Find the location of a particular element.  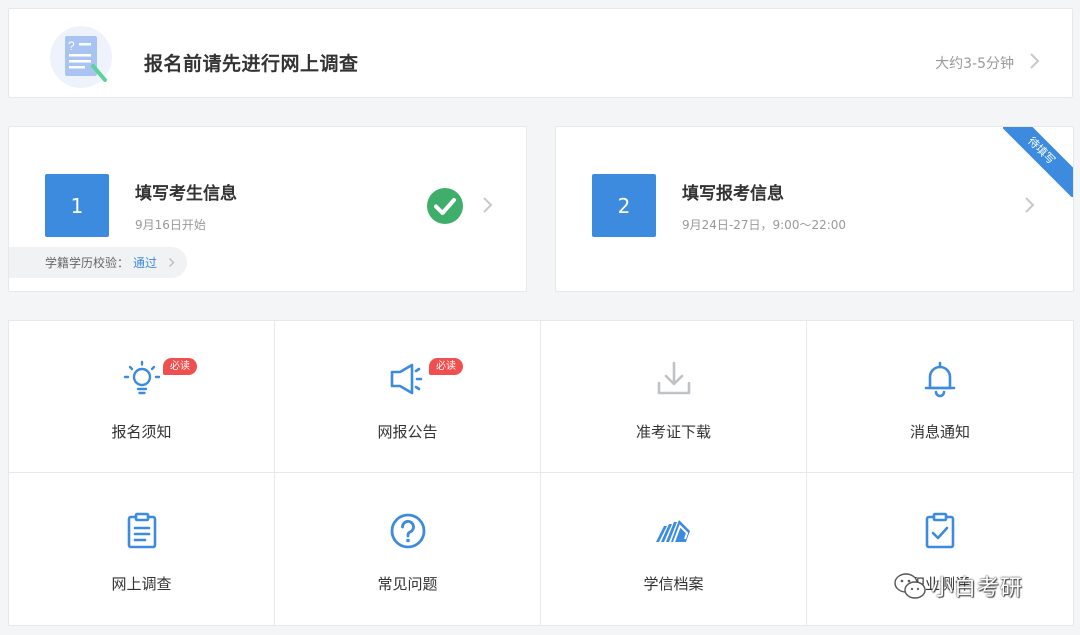

grid-item-label: 报名须知 is located at coordinates (141, 432).